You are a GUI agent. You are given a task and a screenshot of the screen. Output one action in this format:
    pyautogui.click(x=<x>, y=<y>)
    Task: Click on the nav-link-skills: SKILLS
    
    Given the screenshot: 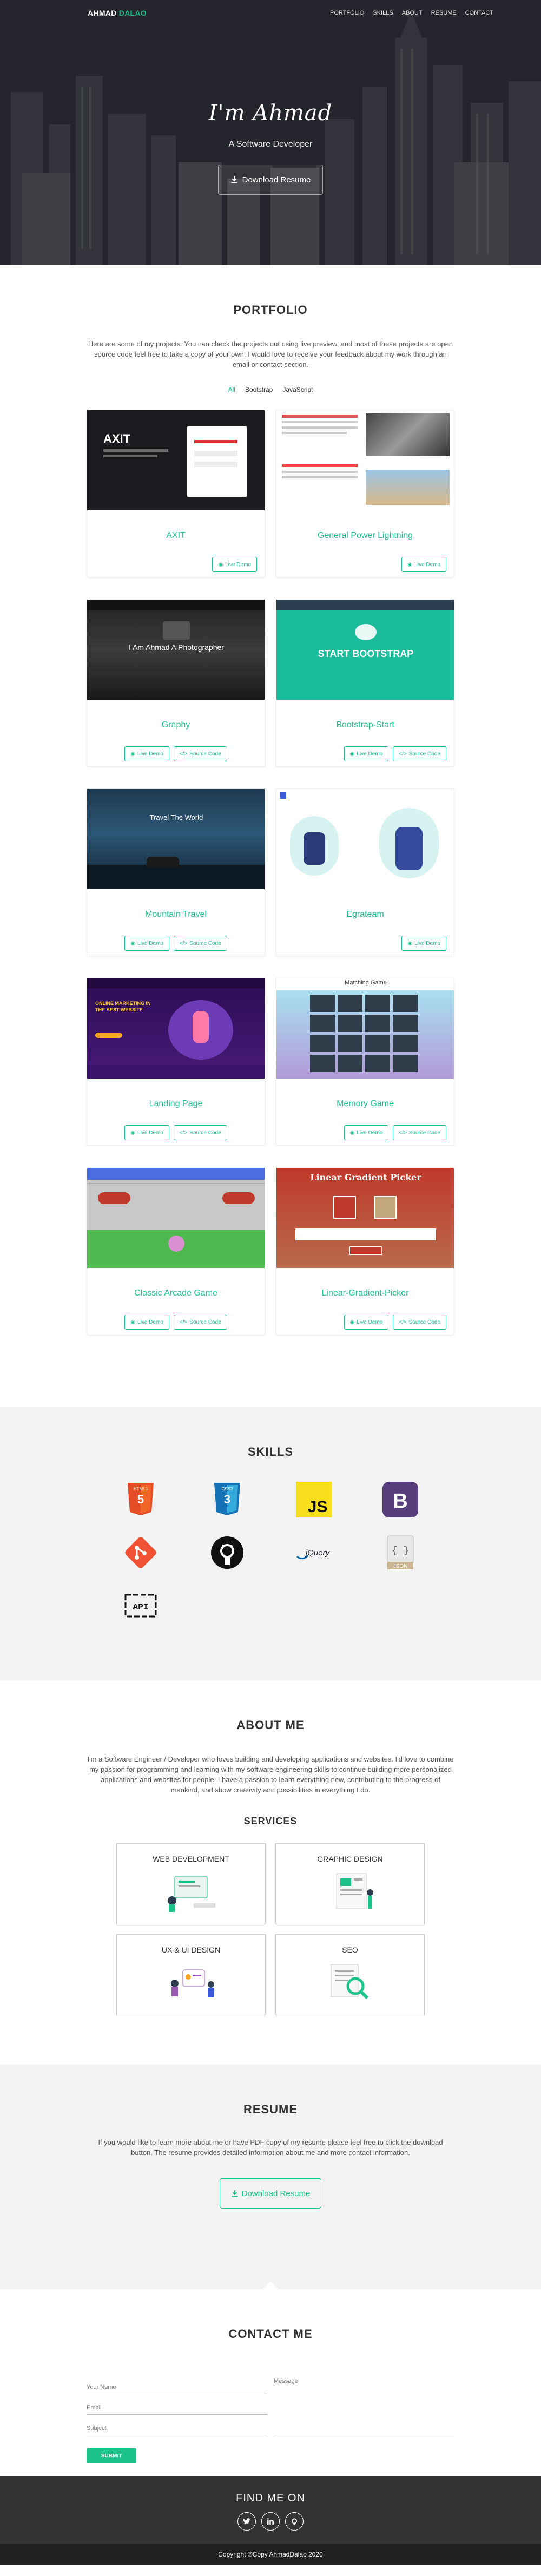 What is the action you would take?
    pyautogui.click(x=383, y=13)
    